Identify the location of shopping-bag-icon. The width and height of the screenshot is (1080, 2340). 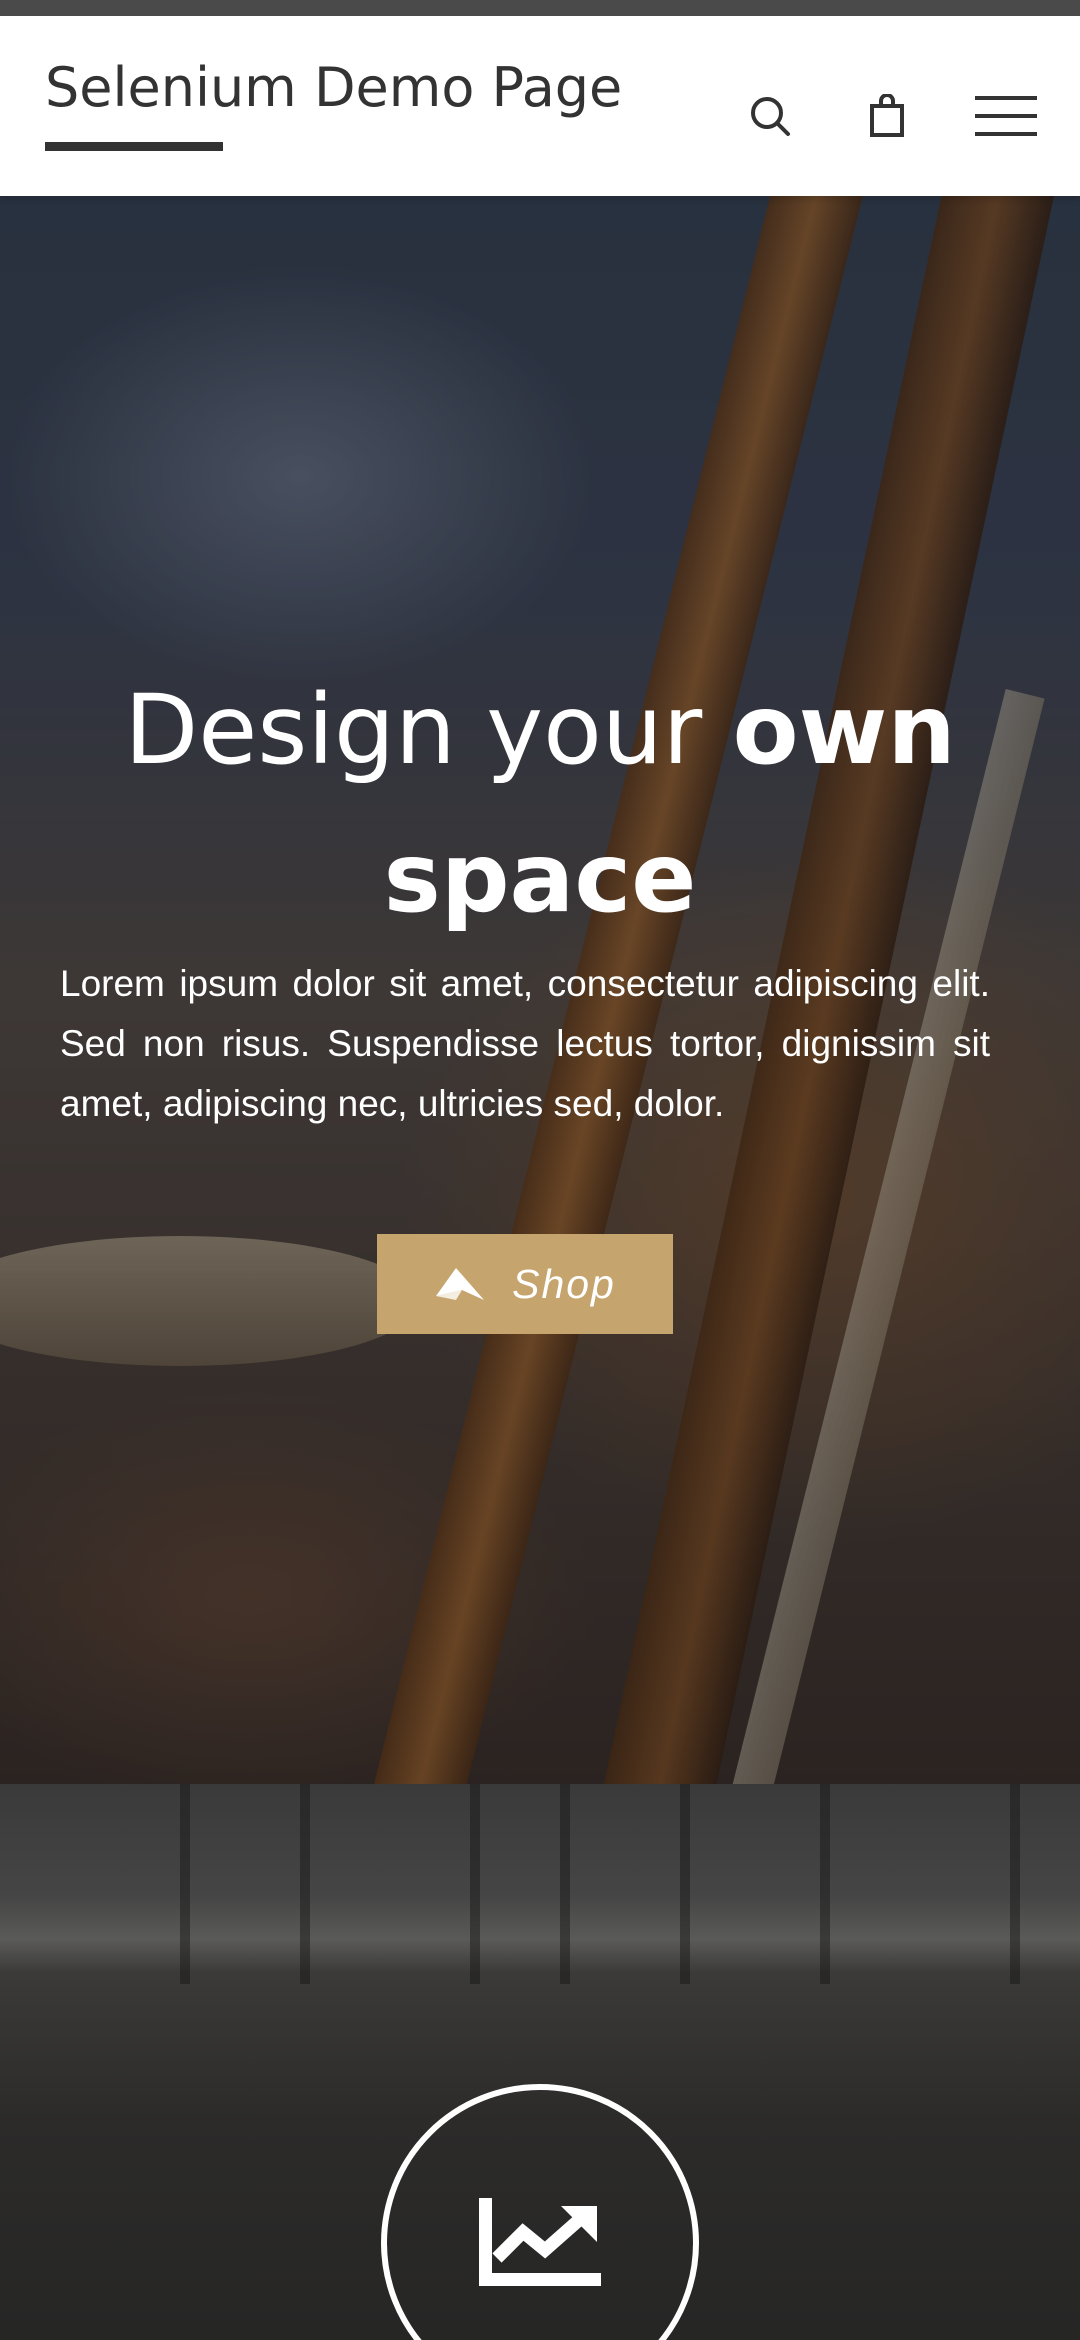
(887, 115).